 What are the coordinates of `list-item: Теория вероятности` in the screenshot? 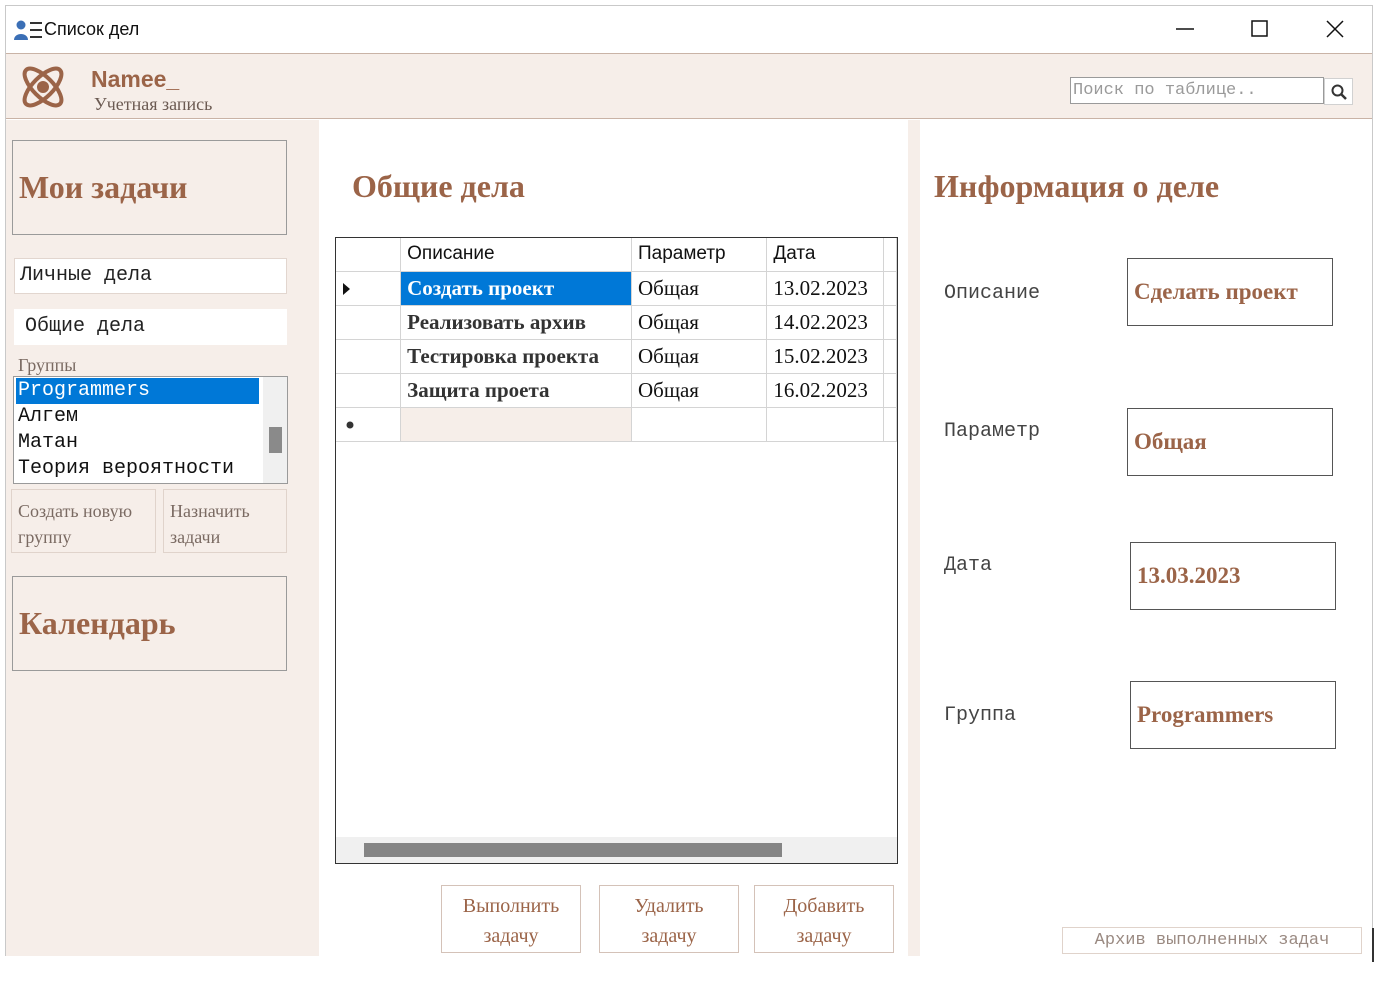 It's located at (137, 469).